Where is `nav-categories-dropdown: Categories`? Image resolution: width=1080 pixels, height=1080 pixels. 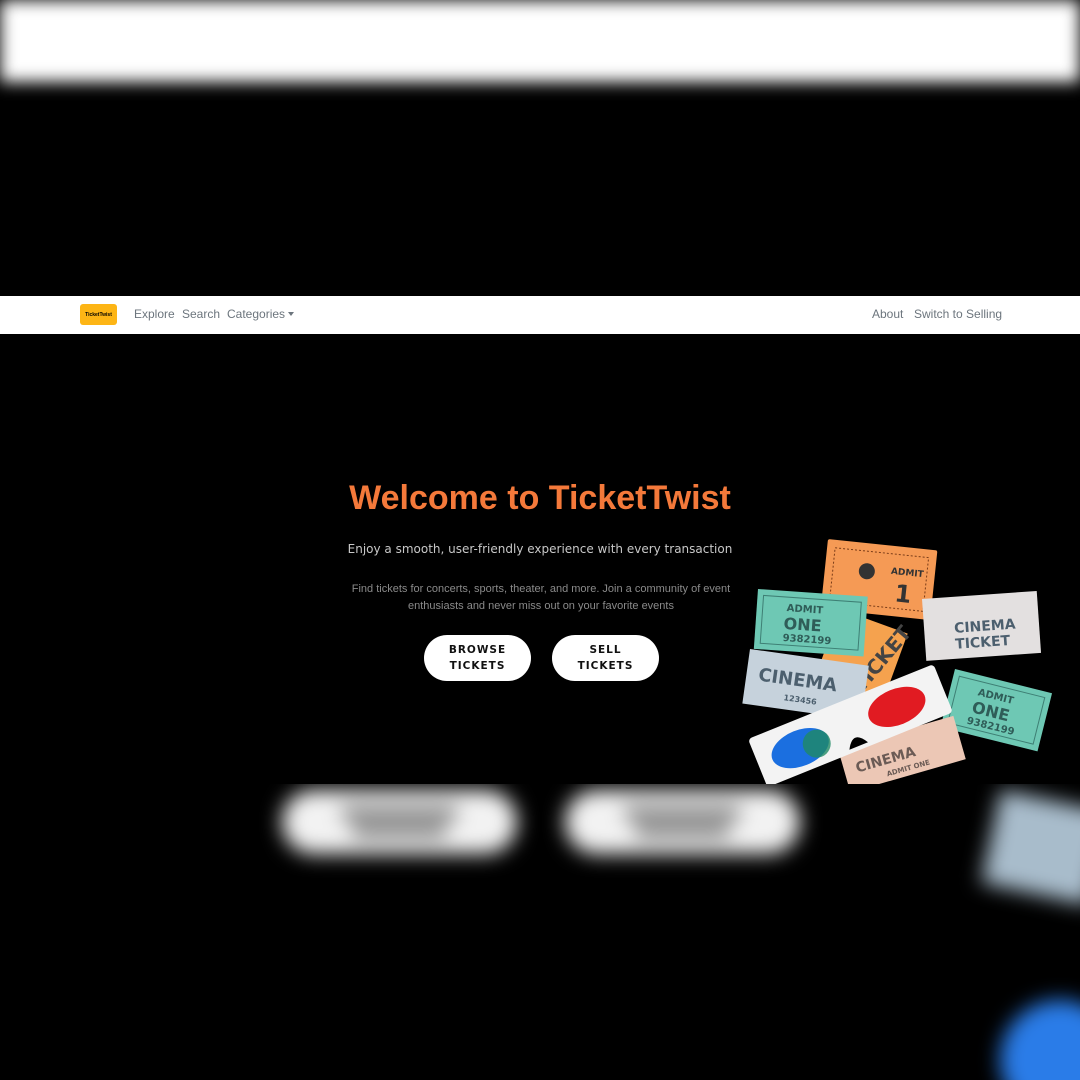 nav-categories-dropdown: Categories is located at coordinates (261, 314).